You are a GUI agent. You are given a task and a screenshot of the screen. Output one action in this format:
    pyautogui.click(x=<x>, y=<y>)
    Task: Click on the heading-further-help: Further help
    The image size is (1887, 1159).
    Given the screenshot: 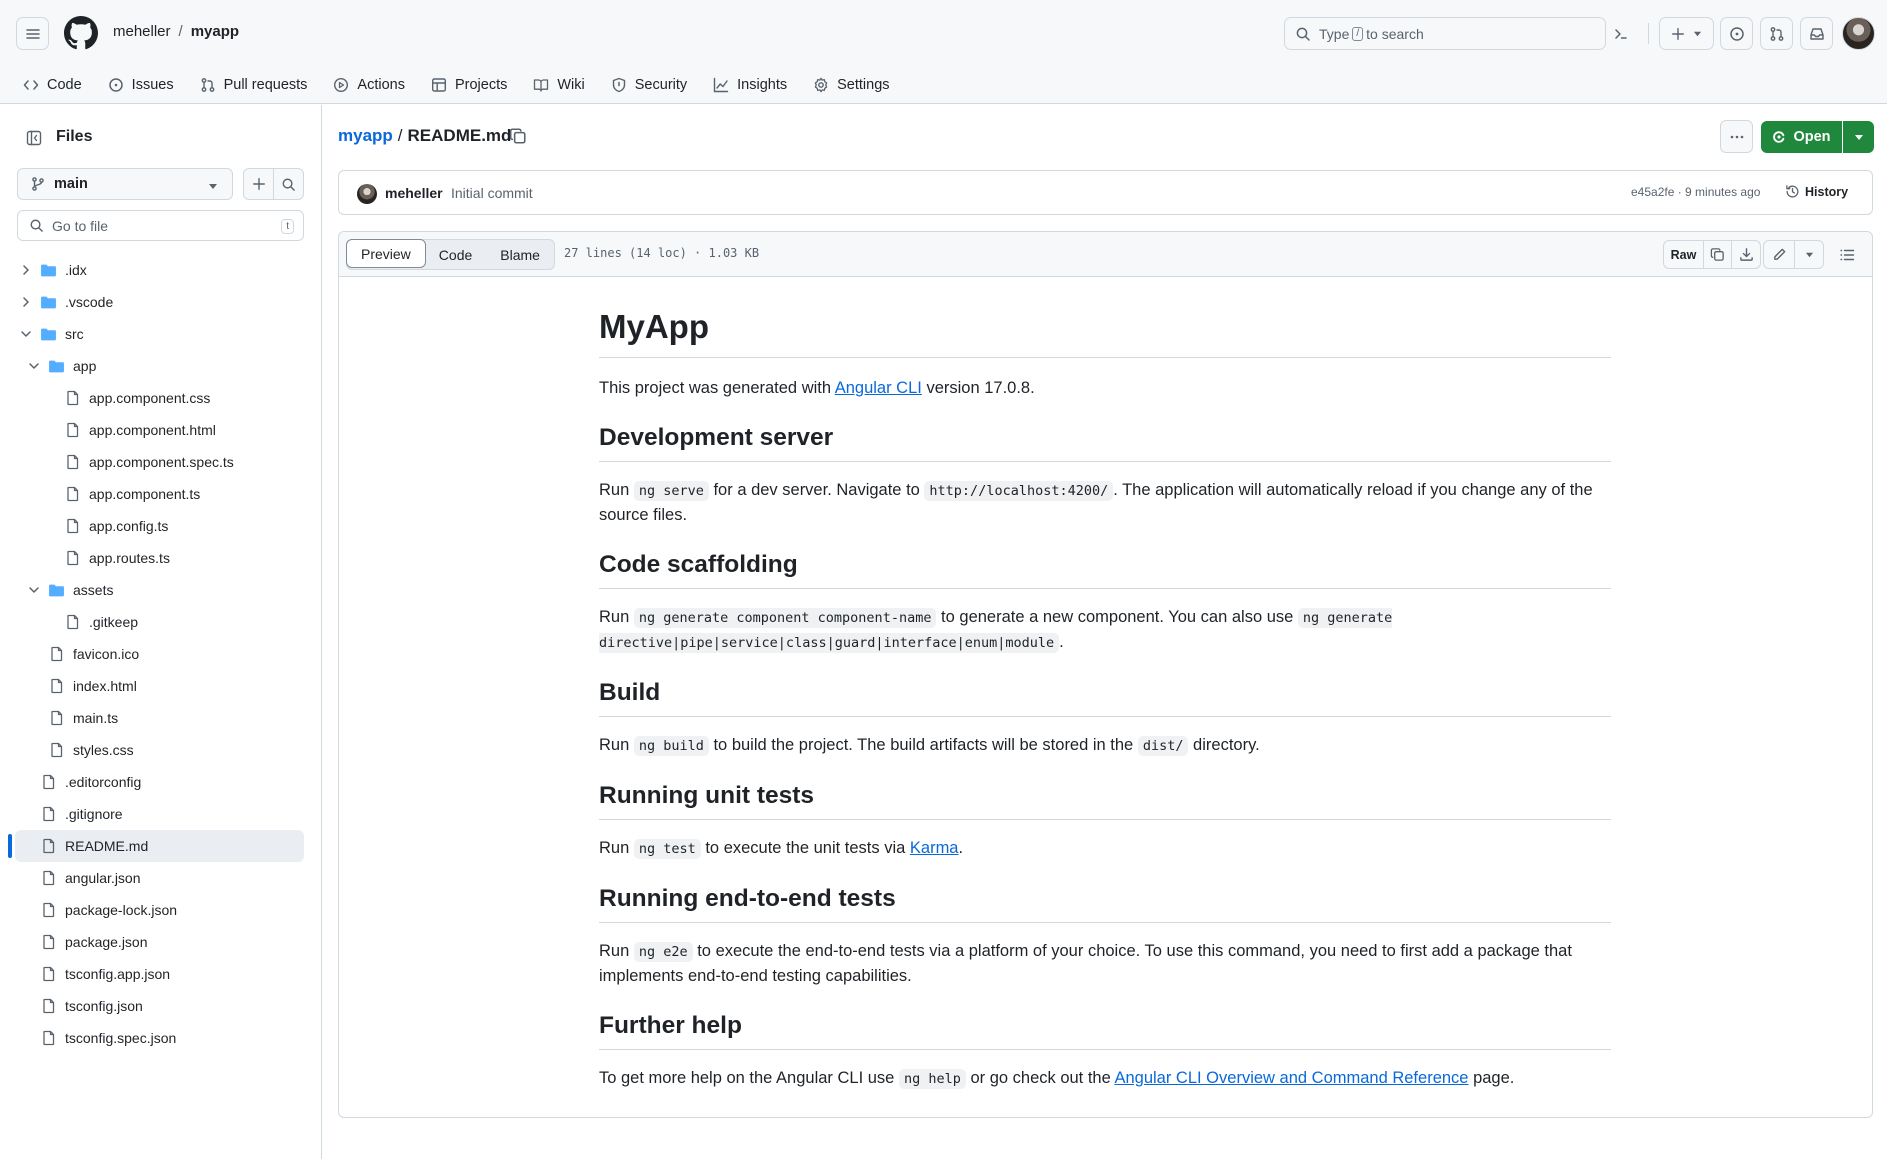 What is the action you would take?
    pyautogui.click(x=1105, y=1029)
    